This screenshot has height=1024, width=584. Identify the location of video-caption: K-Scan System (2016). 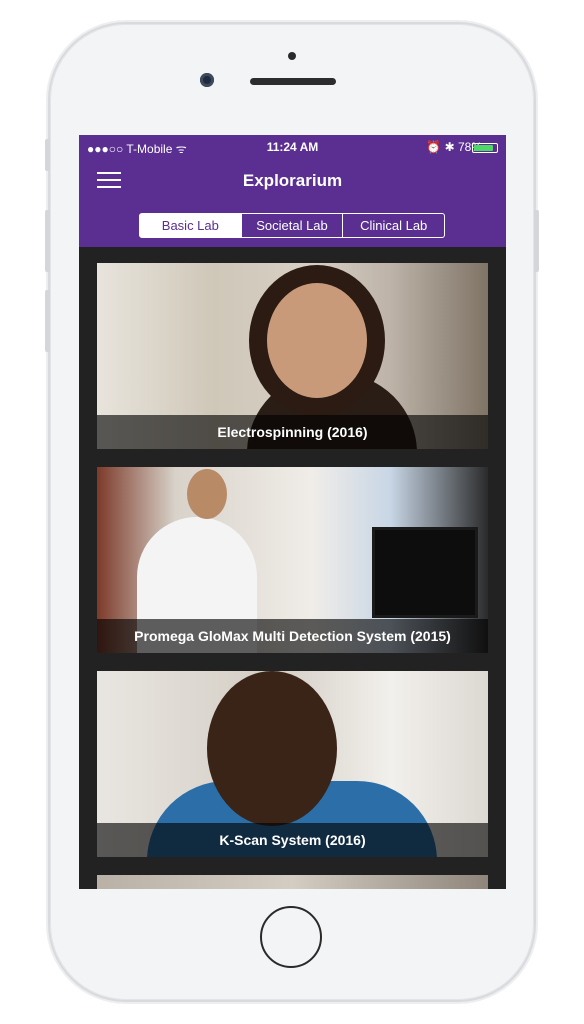
(292, 840).